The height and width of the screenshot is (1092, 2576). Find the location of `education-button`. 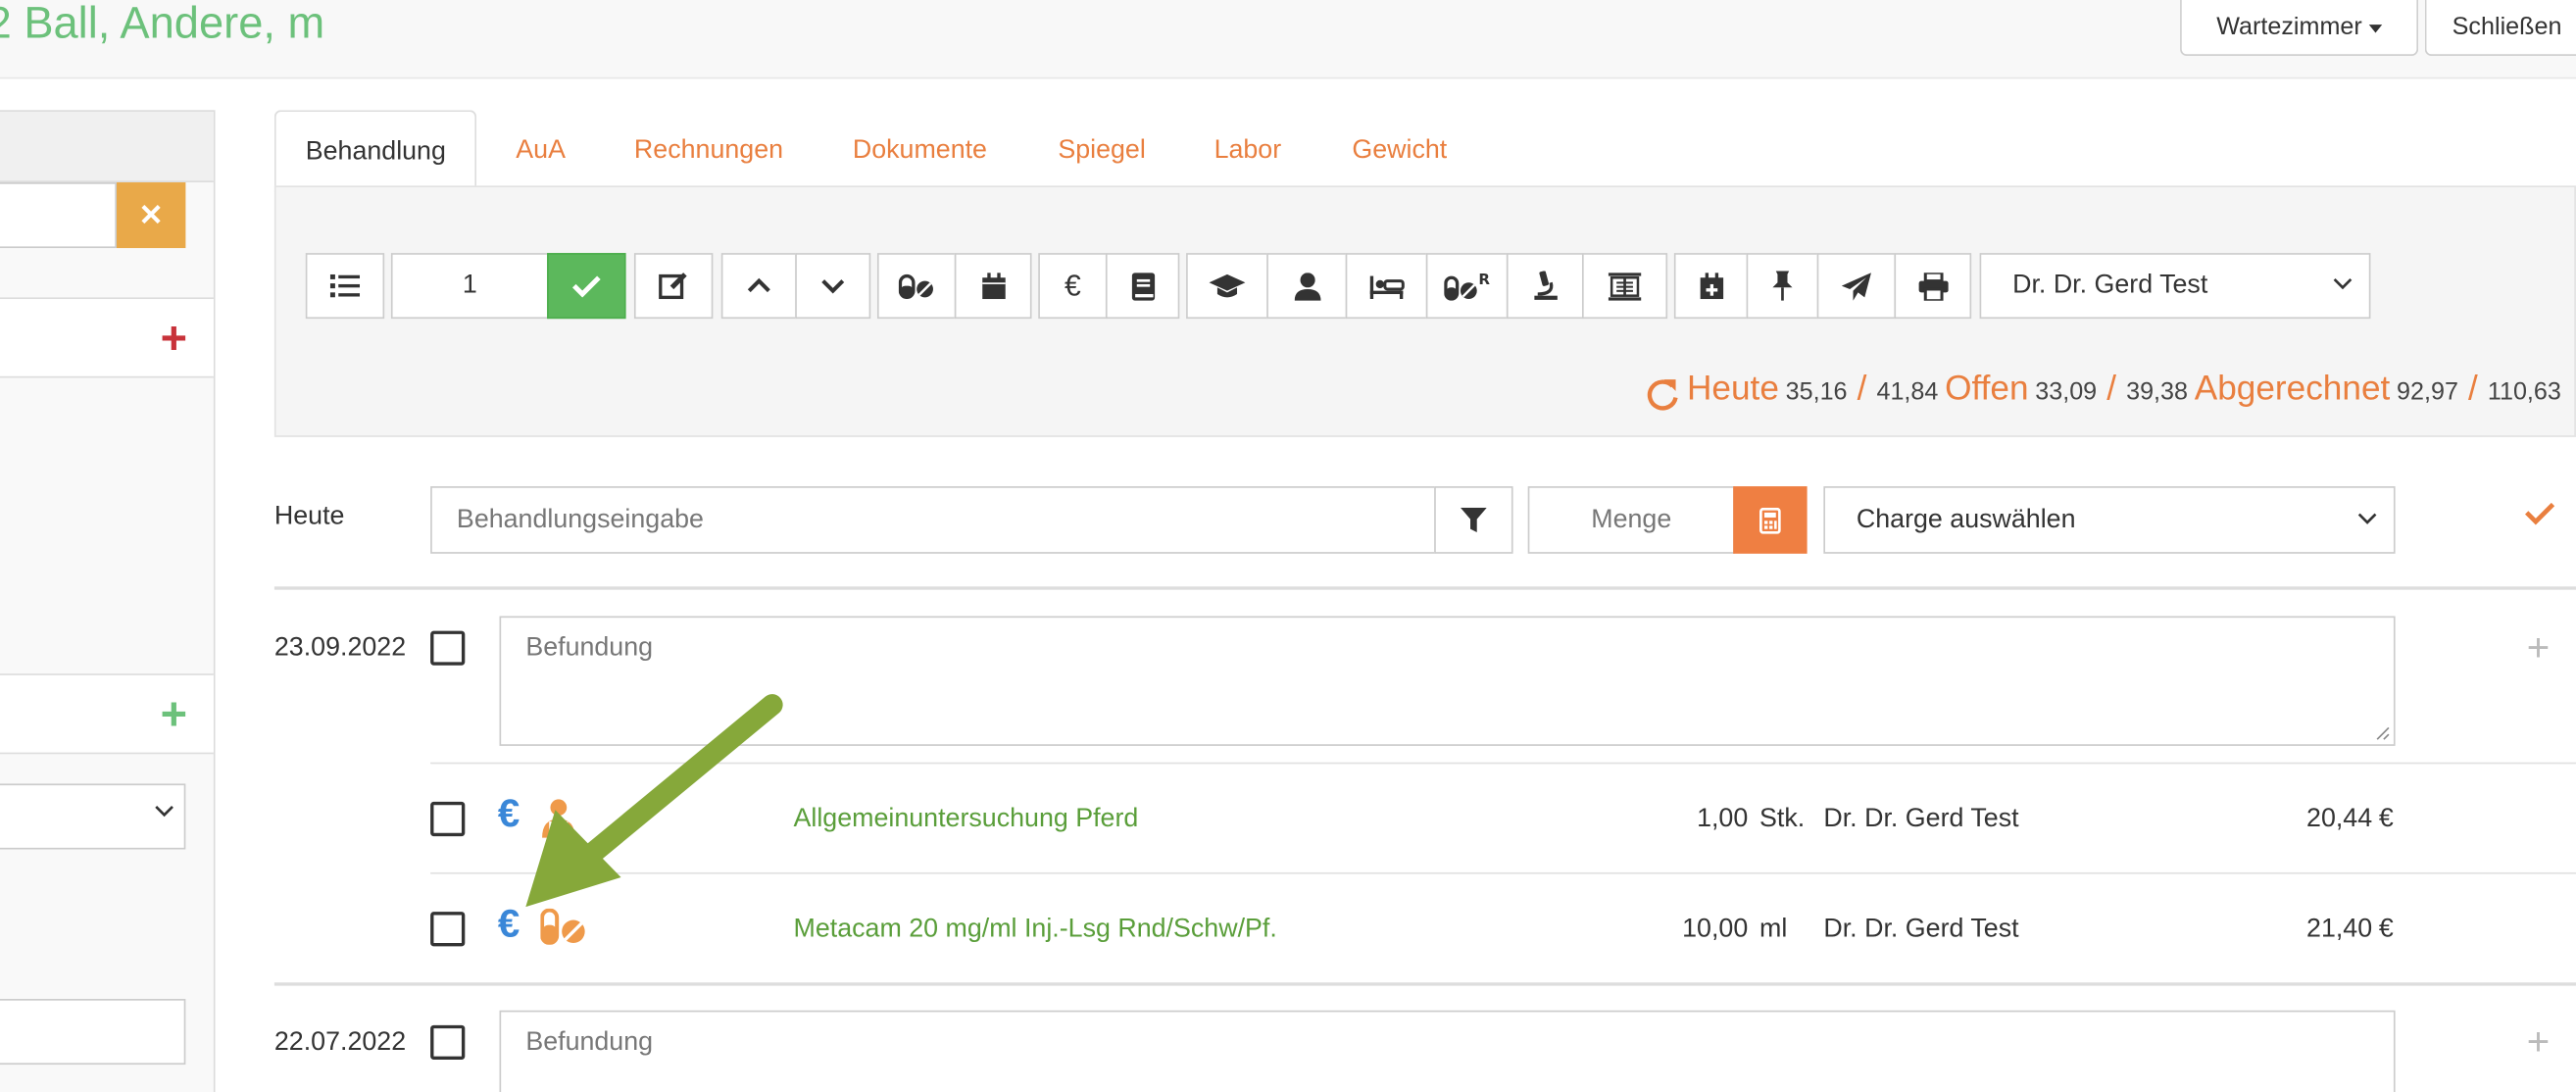

education-button is located at coordinates (1227, 286).